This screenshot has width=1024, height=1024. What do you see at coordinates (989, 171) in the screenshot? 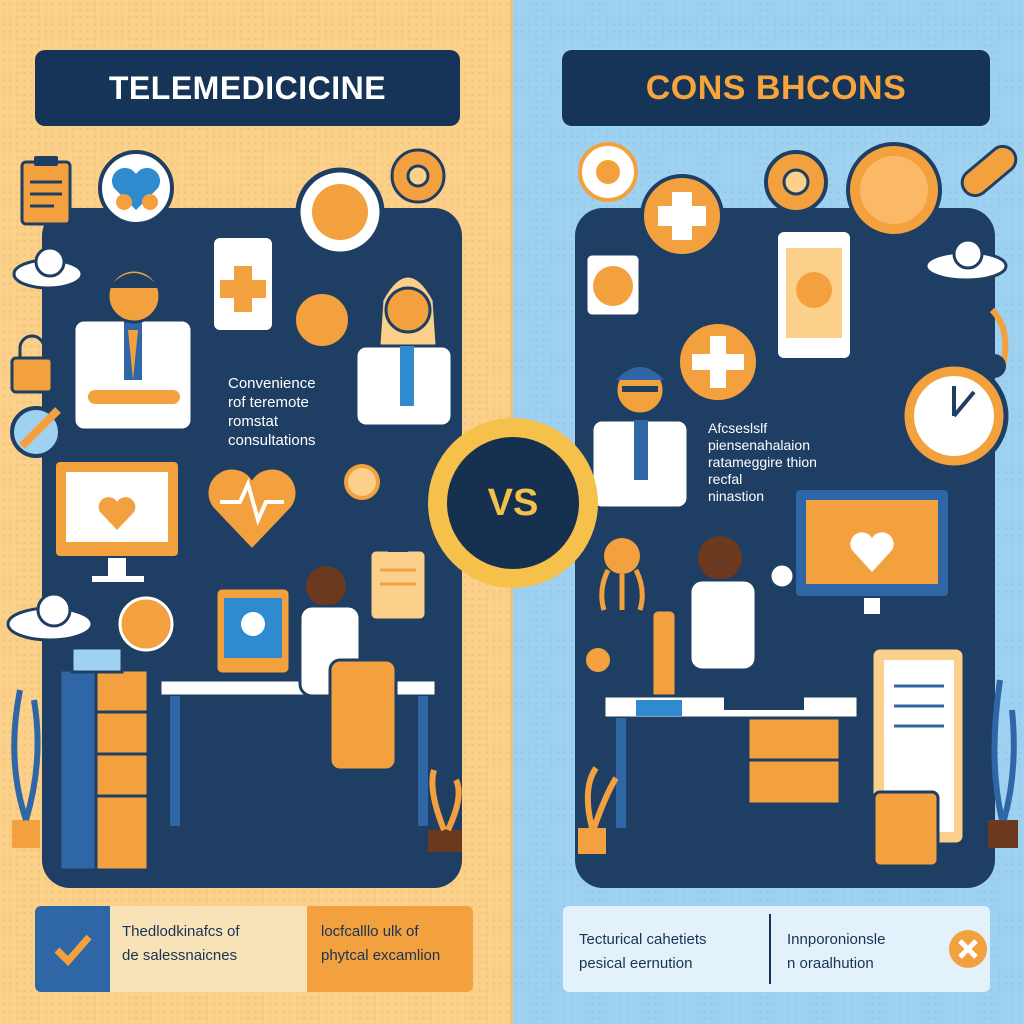
I see `bandage-icon` at bounding box center [989, 171].